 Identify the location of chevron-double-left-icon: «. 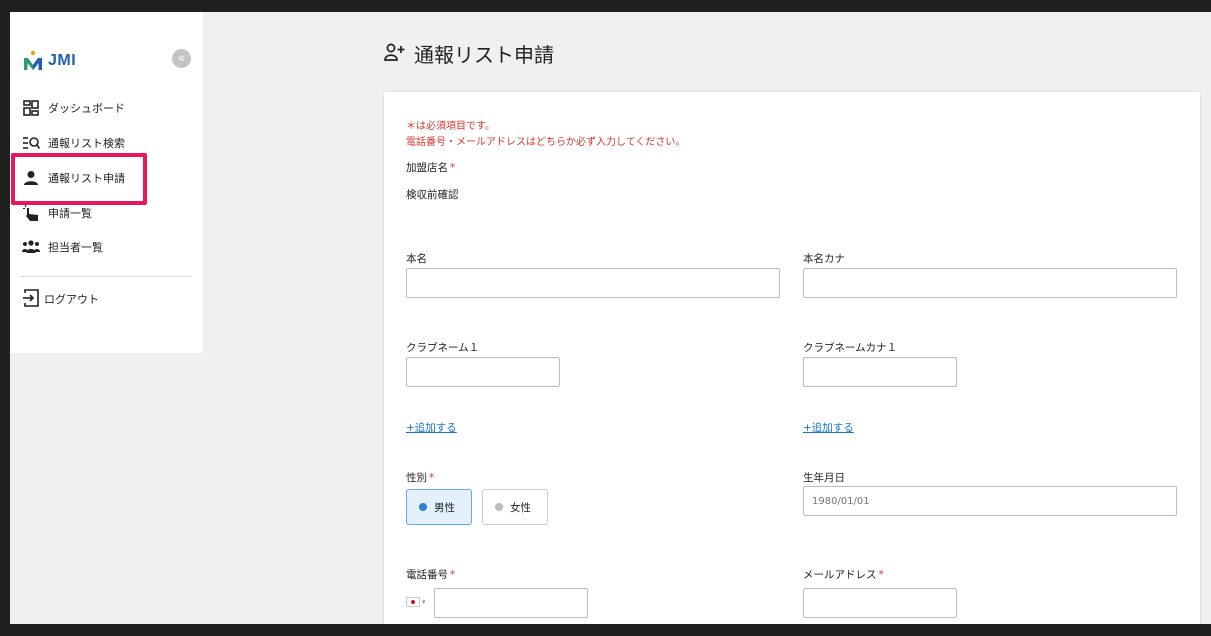
(181, 58).